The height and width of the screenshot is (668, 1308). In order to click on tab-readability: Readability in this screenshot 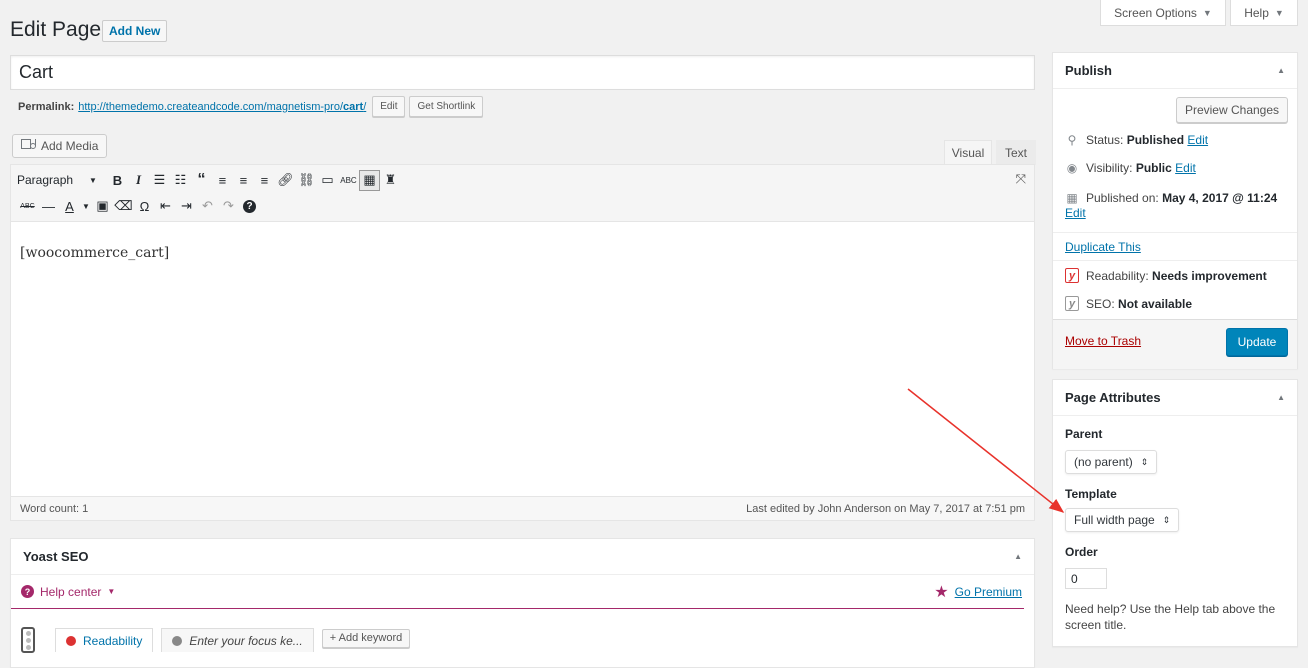, I will do `click(104, 640)`.